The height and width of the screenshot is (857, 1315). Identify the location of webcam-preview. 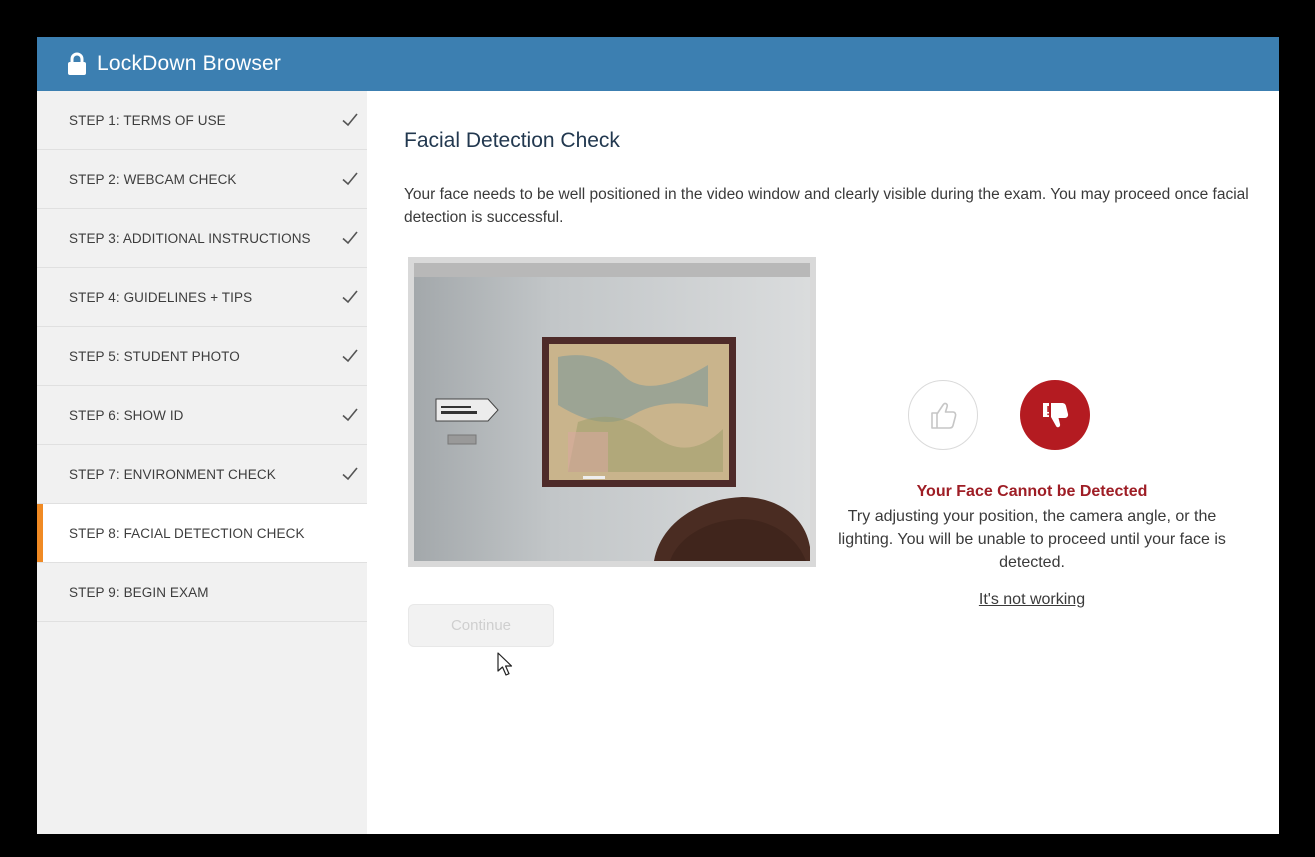
(612, 412).